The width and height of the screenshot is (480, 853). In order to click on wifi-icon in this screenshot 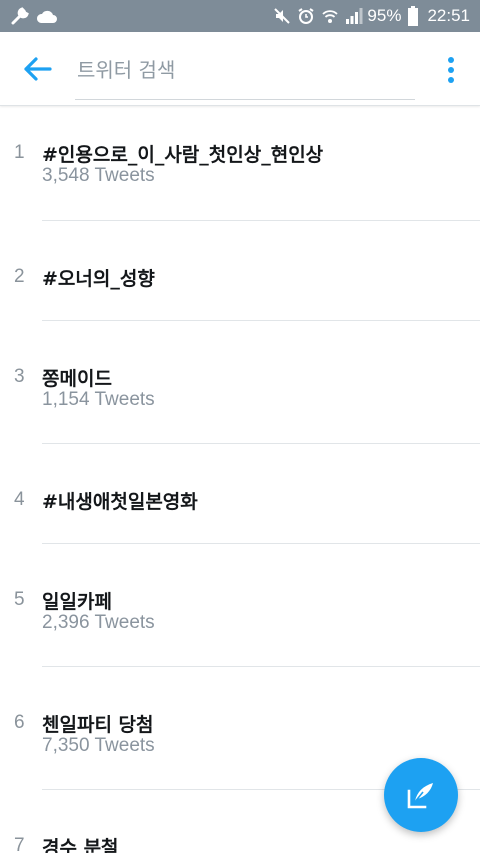, I will do `click(330, 16)`.